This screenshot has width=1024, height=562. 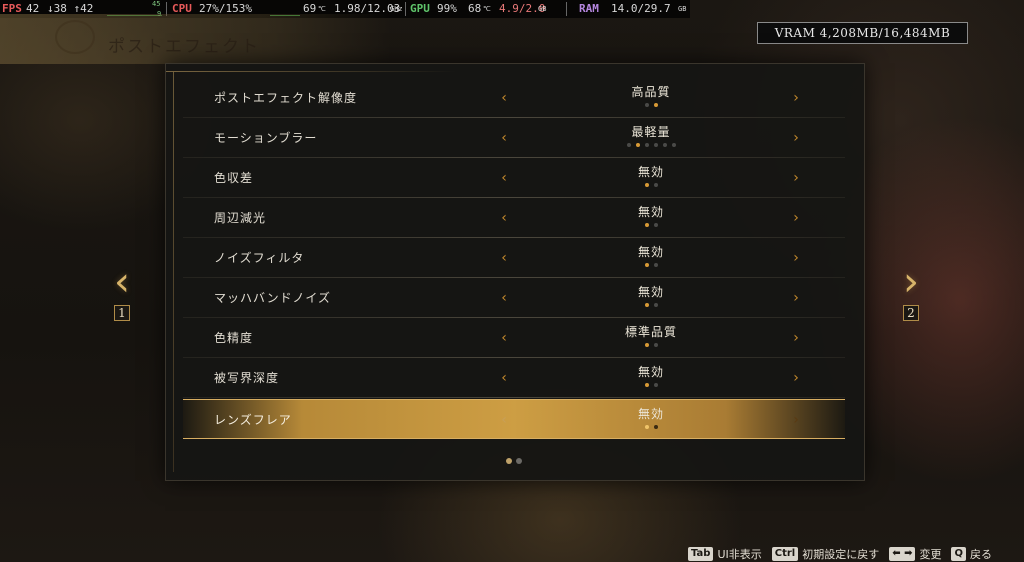 I want to click on setting-row: レンズフレア ‹ 無効 ›, so click(x=514, y=419).